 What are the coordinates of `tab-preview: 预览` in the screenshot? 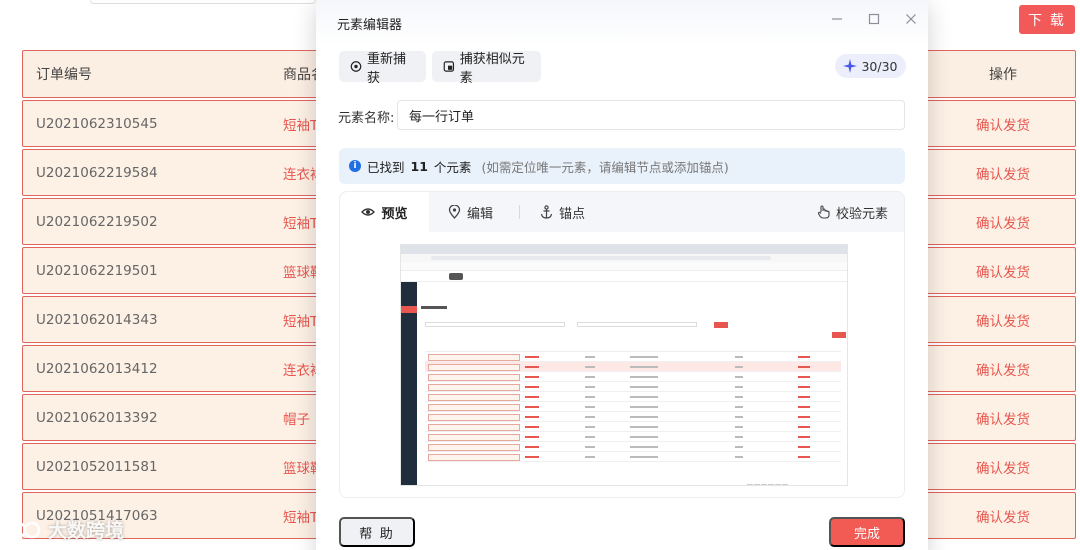 It's located at (384, 212).